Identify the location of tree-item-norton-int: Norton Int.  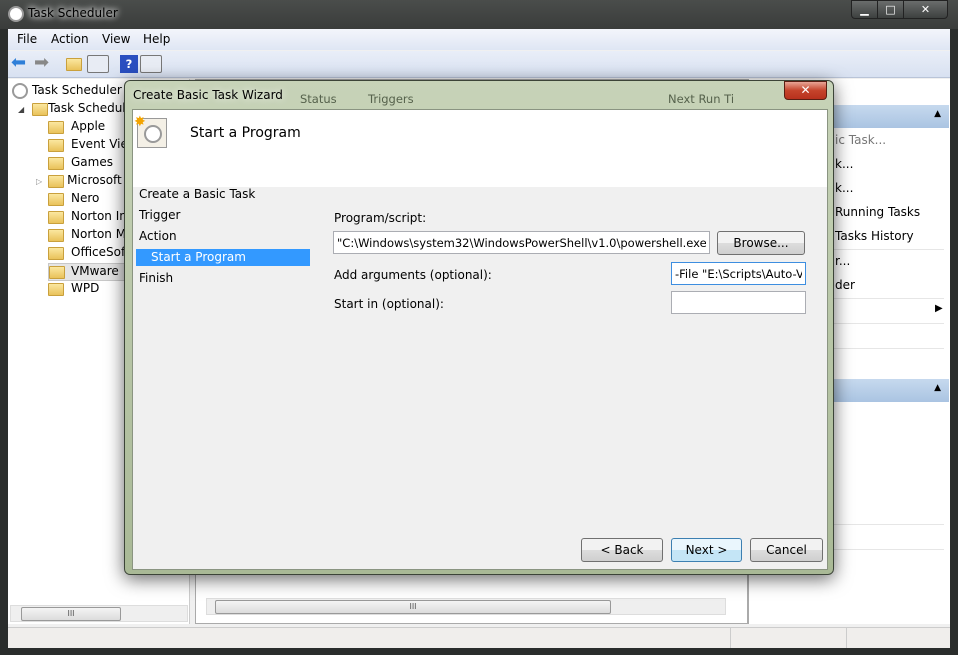
(90, 218).